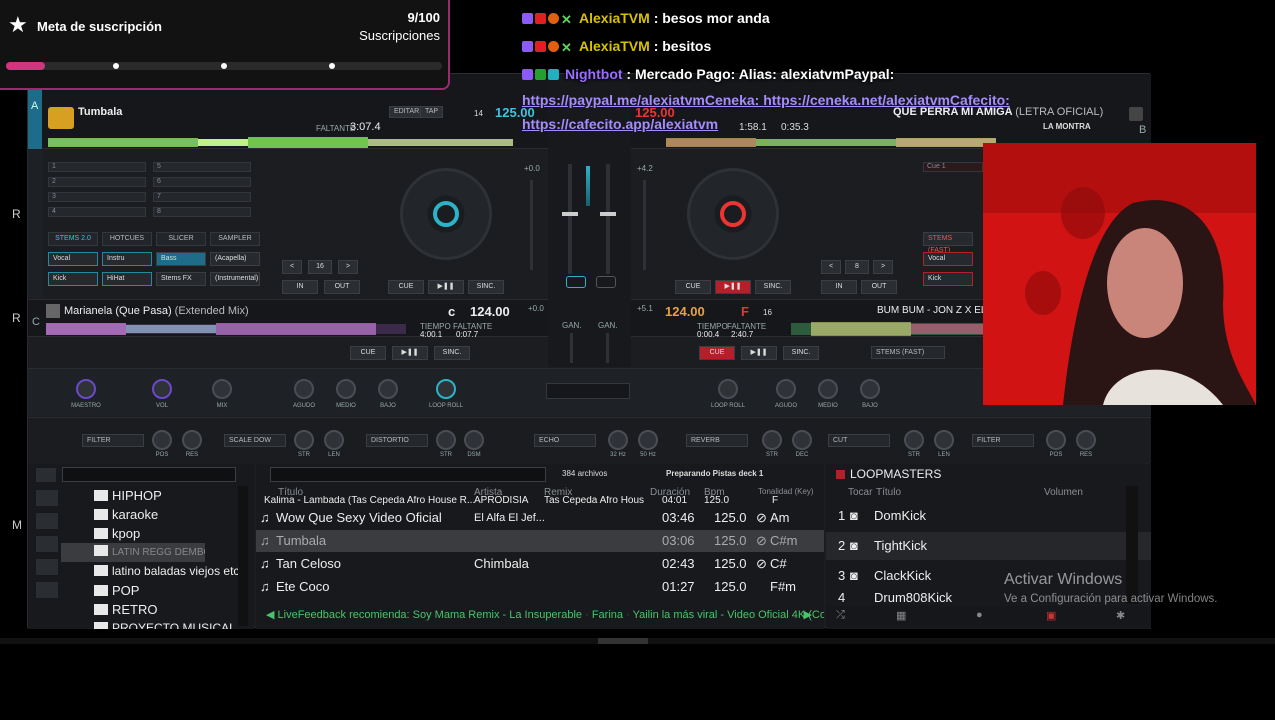  What do you see at coordinates (1003, 440) in the screenshot?
I see `fx-b3-select: FILTER` at bounding box center [1003, 440].